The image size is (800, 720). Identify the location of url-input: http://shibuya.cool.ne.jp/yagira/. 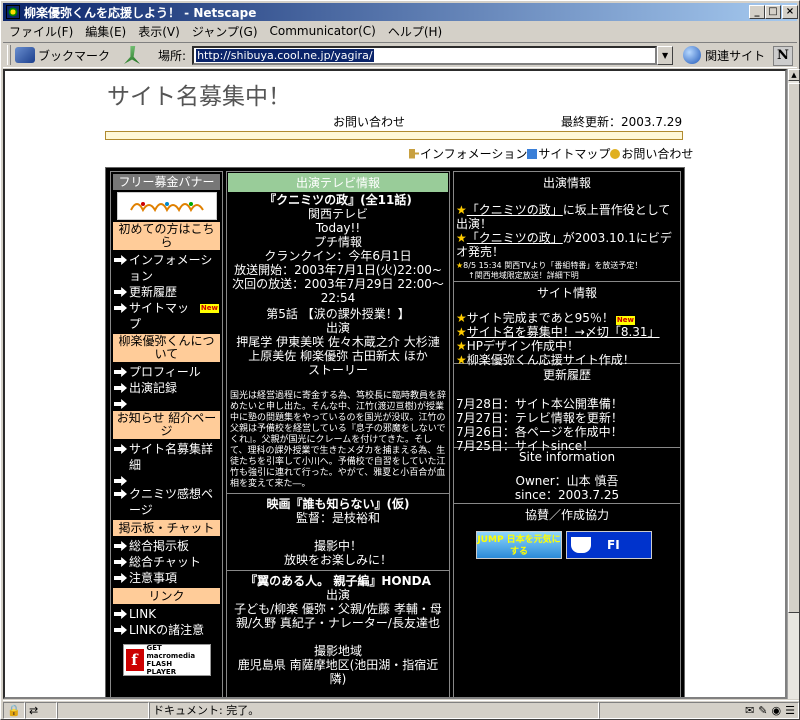
(425, 55).